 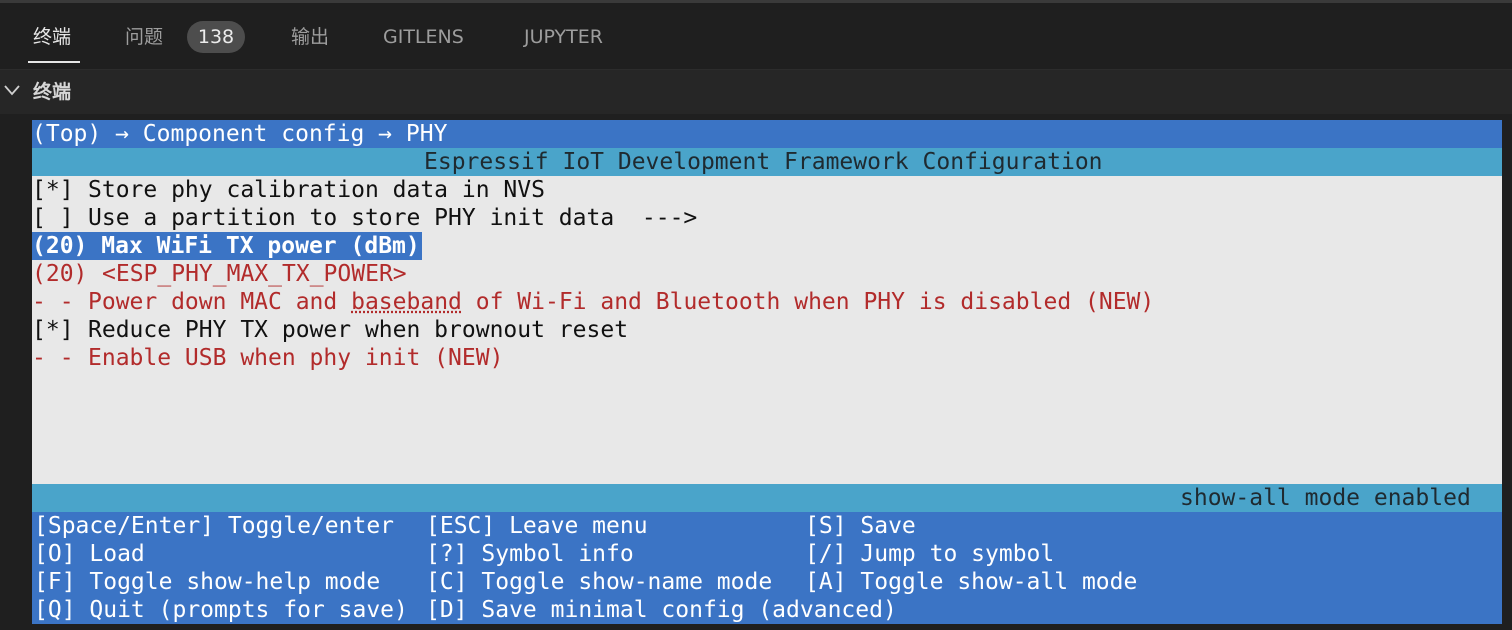 What do you see at coordinates (254, 274) in the screenshot?
I see `symbol-name: <ESP_PHY_MAX_TX_POWER>` at bounding box center [254, 274].